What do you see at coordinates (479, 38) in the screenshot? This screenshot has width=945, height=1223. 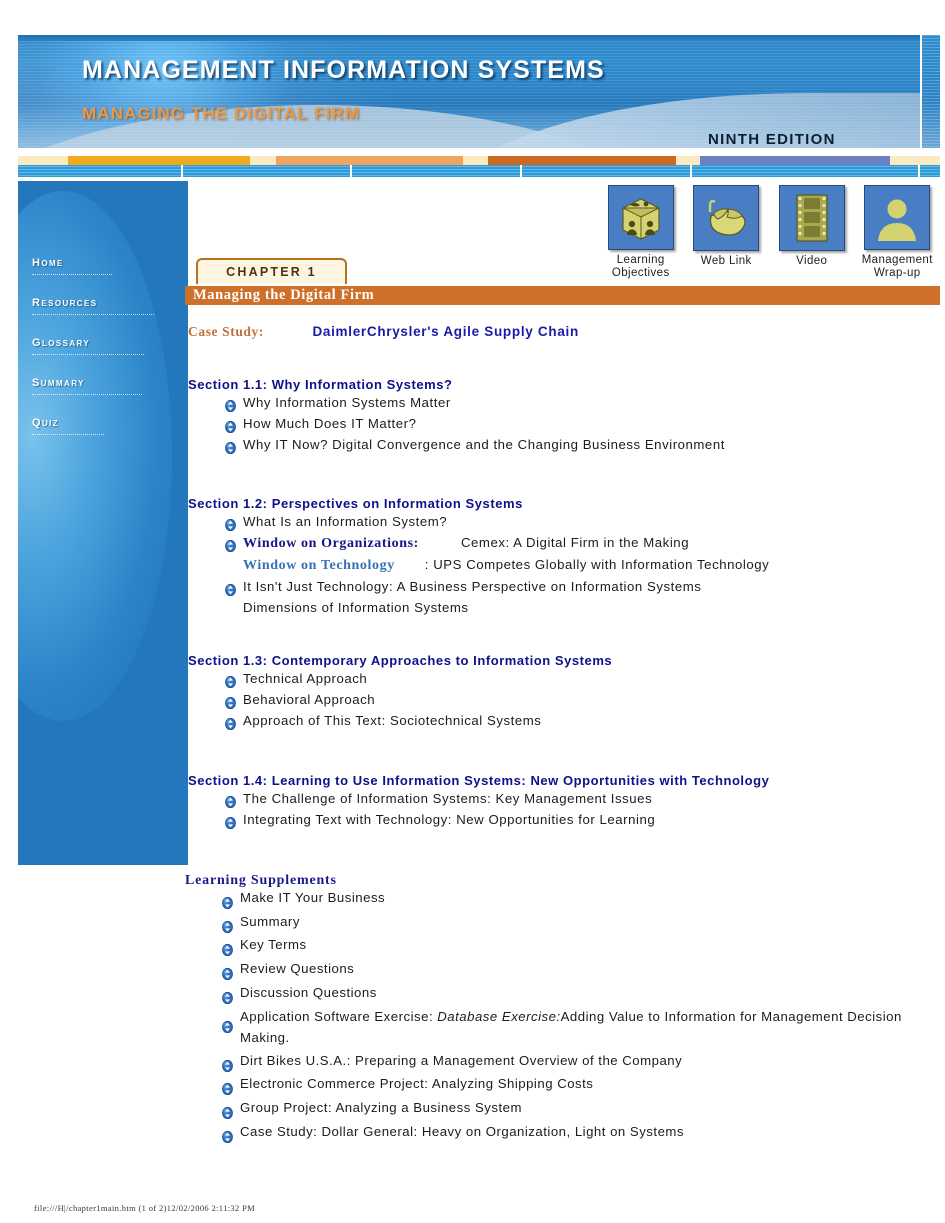 I see `banner-top-edge` at bounding box center [479, 38].